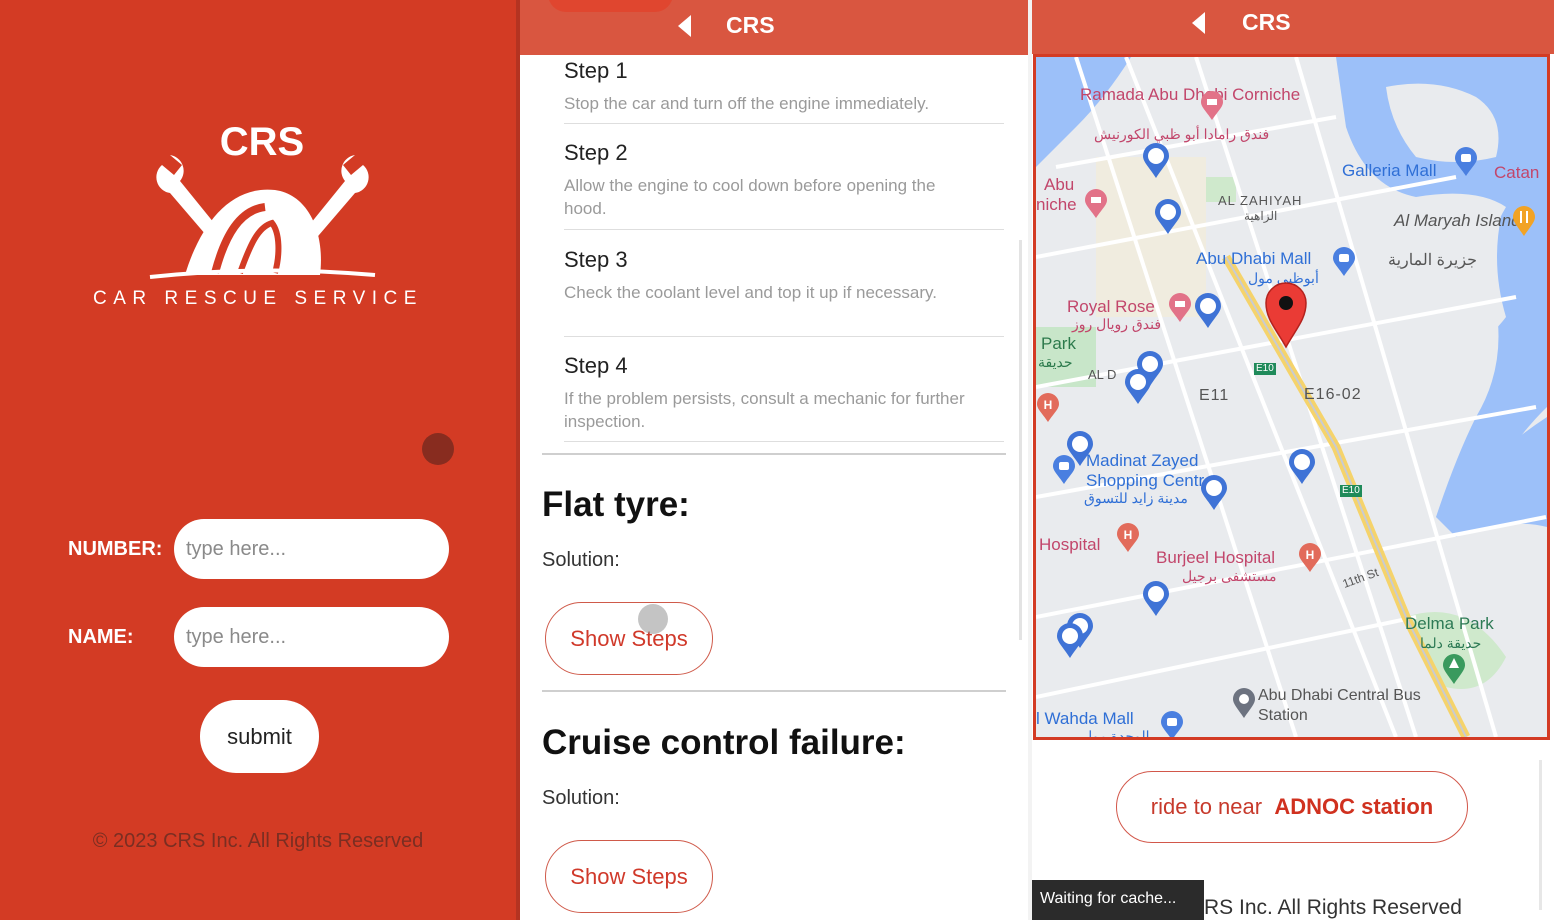 The width and height of the screenshot is (1554, 920). Describe the element at coordinates (1229, 576) in the screenshot. I see `map-label-burjeel-ar: مستشفى برجيل` at that location.